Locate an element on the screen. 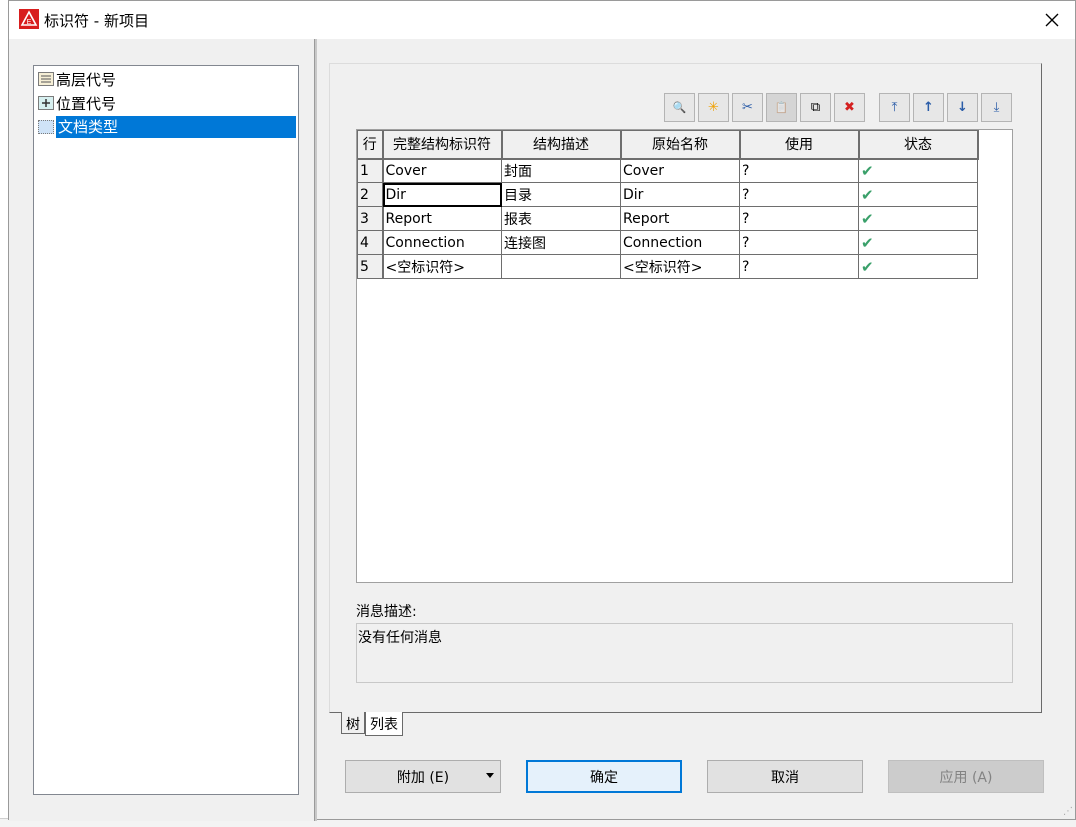 This screenshot has width=1076, height=827. ok-button: 确定 is located at coordinates (604, 776).